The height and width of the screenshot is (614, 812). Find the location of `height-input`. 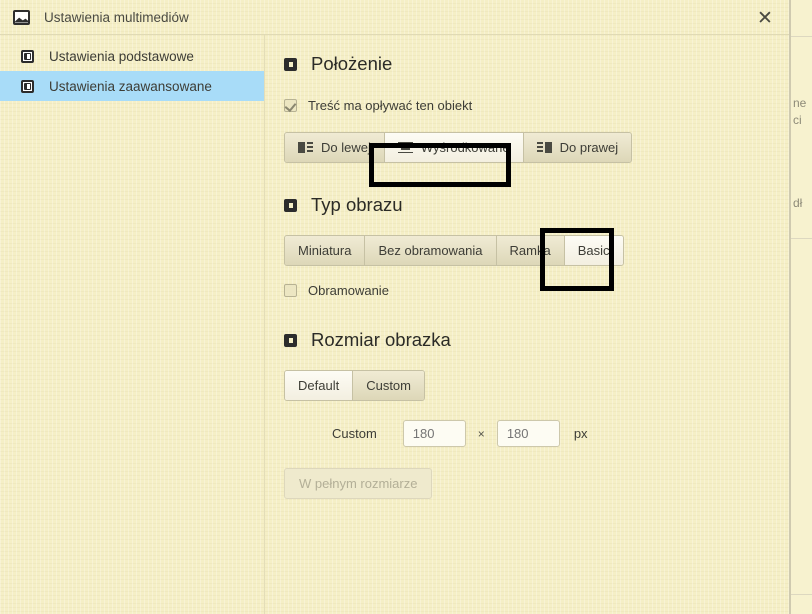

height-input is located at coordinates (528, 433).